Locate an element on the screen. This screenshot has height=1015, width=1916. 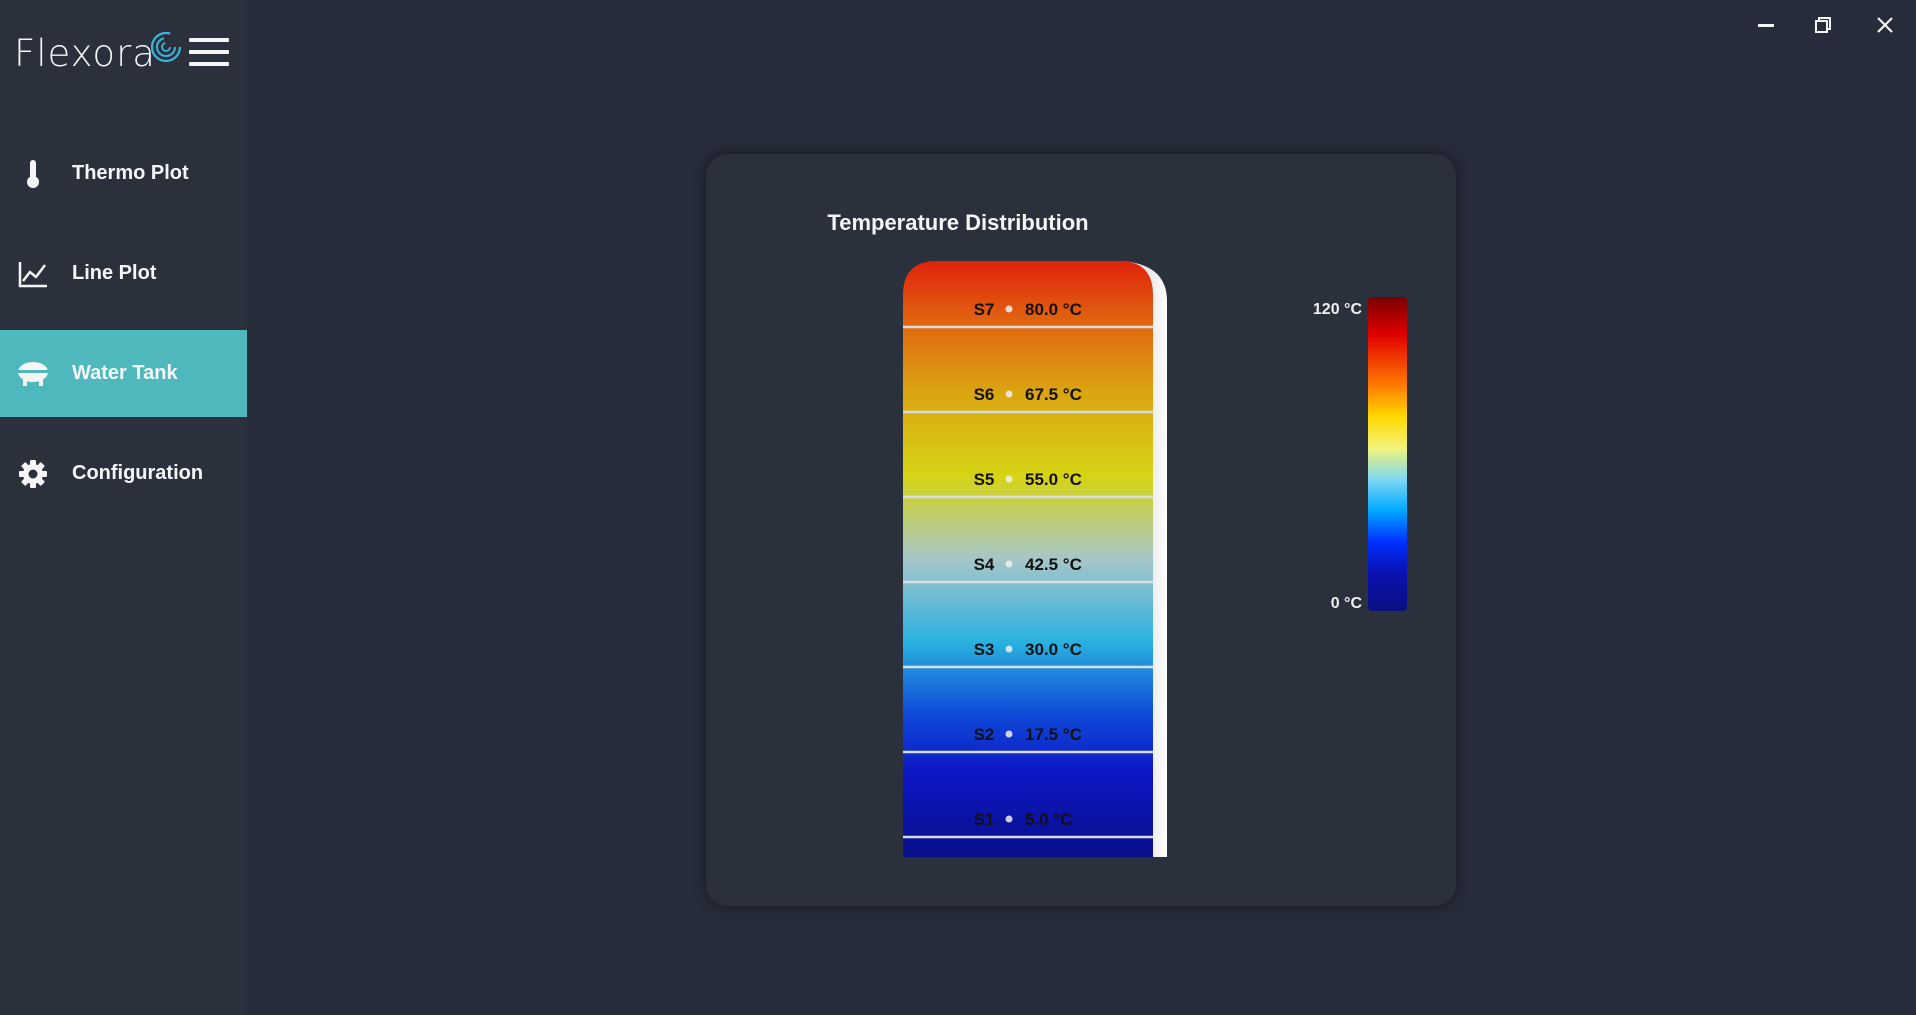
close-icon is located at coordinates (1885, 25).